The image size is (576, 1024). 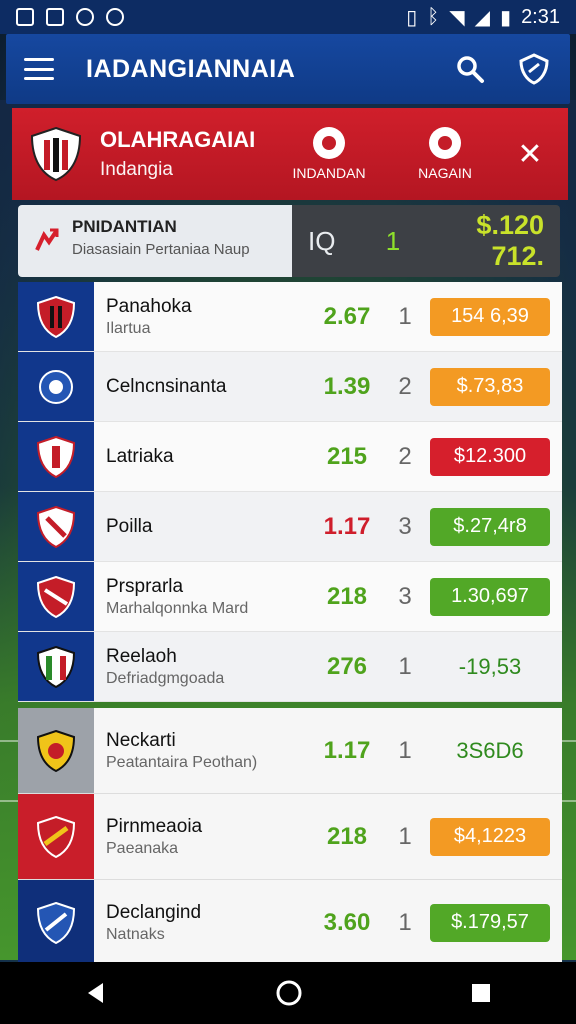 What do you see at coordinates (141, 656) in the screenshot?
I see `team-name: Reelaoh` at bounding box center [141, 656].